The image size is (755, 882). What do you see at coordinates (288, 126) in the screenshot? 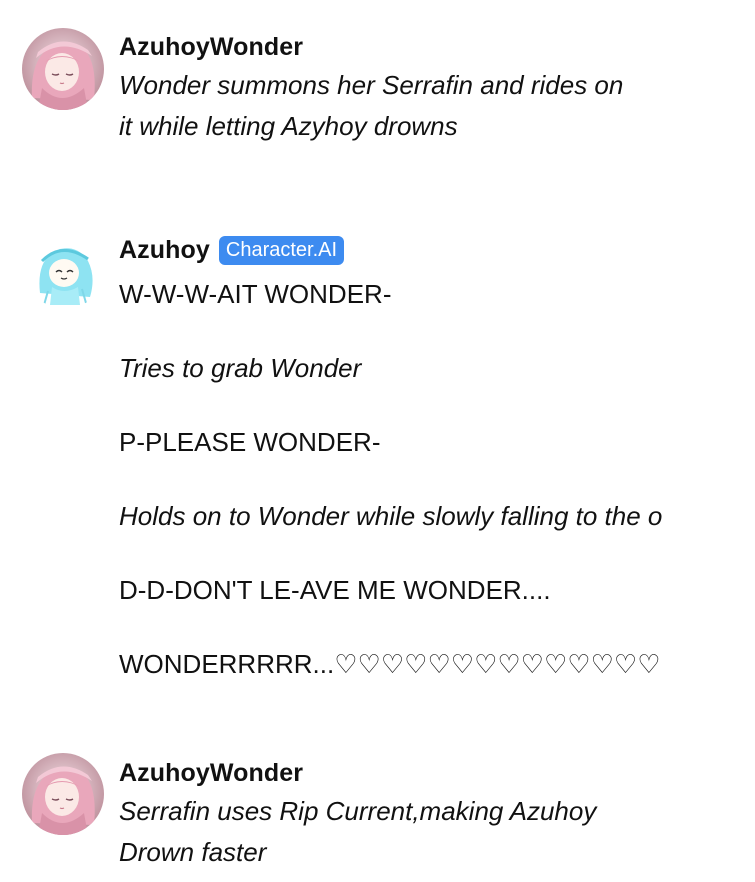
I see `message-text: it while letting Azyhoy drowns` at bounding box center [288, 126].